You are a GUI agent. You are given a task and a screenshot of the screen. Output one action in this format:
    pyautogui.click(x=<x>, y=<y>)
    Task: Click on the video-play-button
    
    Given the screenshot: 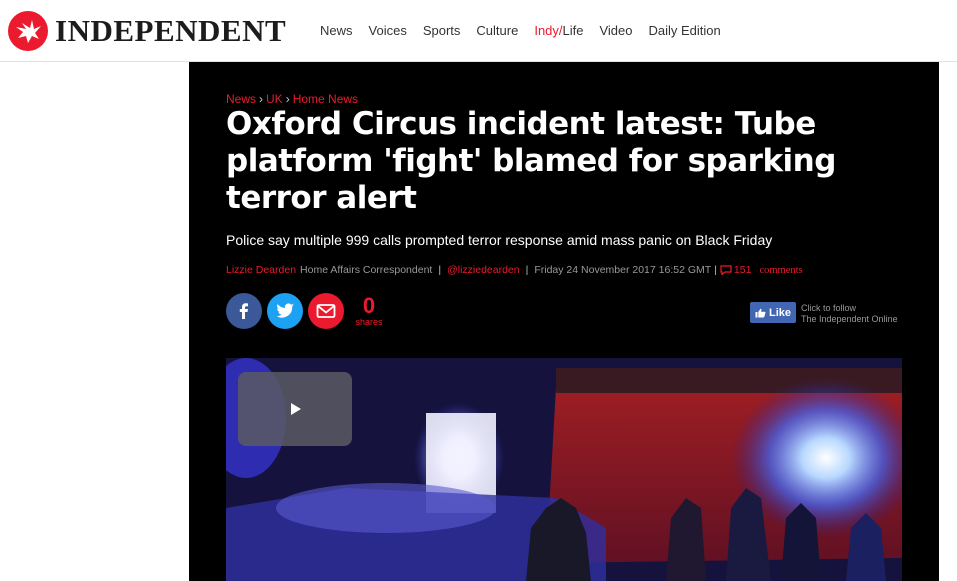 What is the action you would take?
    pyautogui.click(x=295, y=409)
    